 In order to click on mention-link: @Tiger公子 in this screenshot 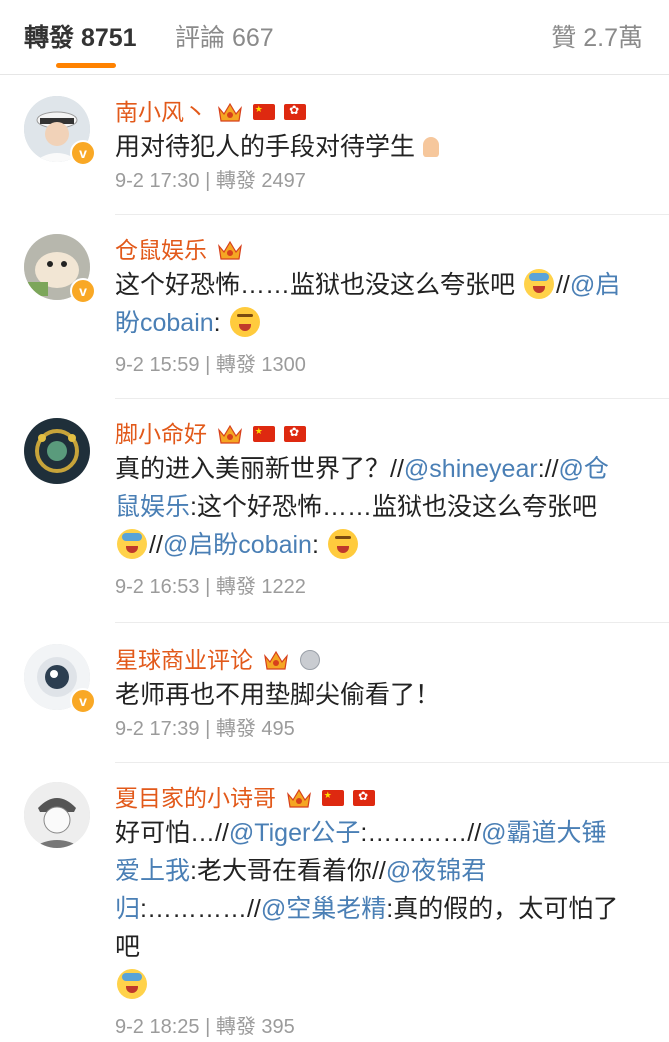, I will do `click(294, 833)`.